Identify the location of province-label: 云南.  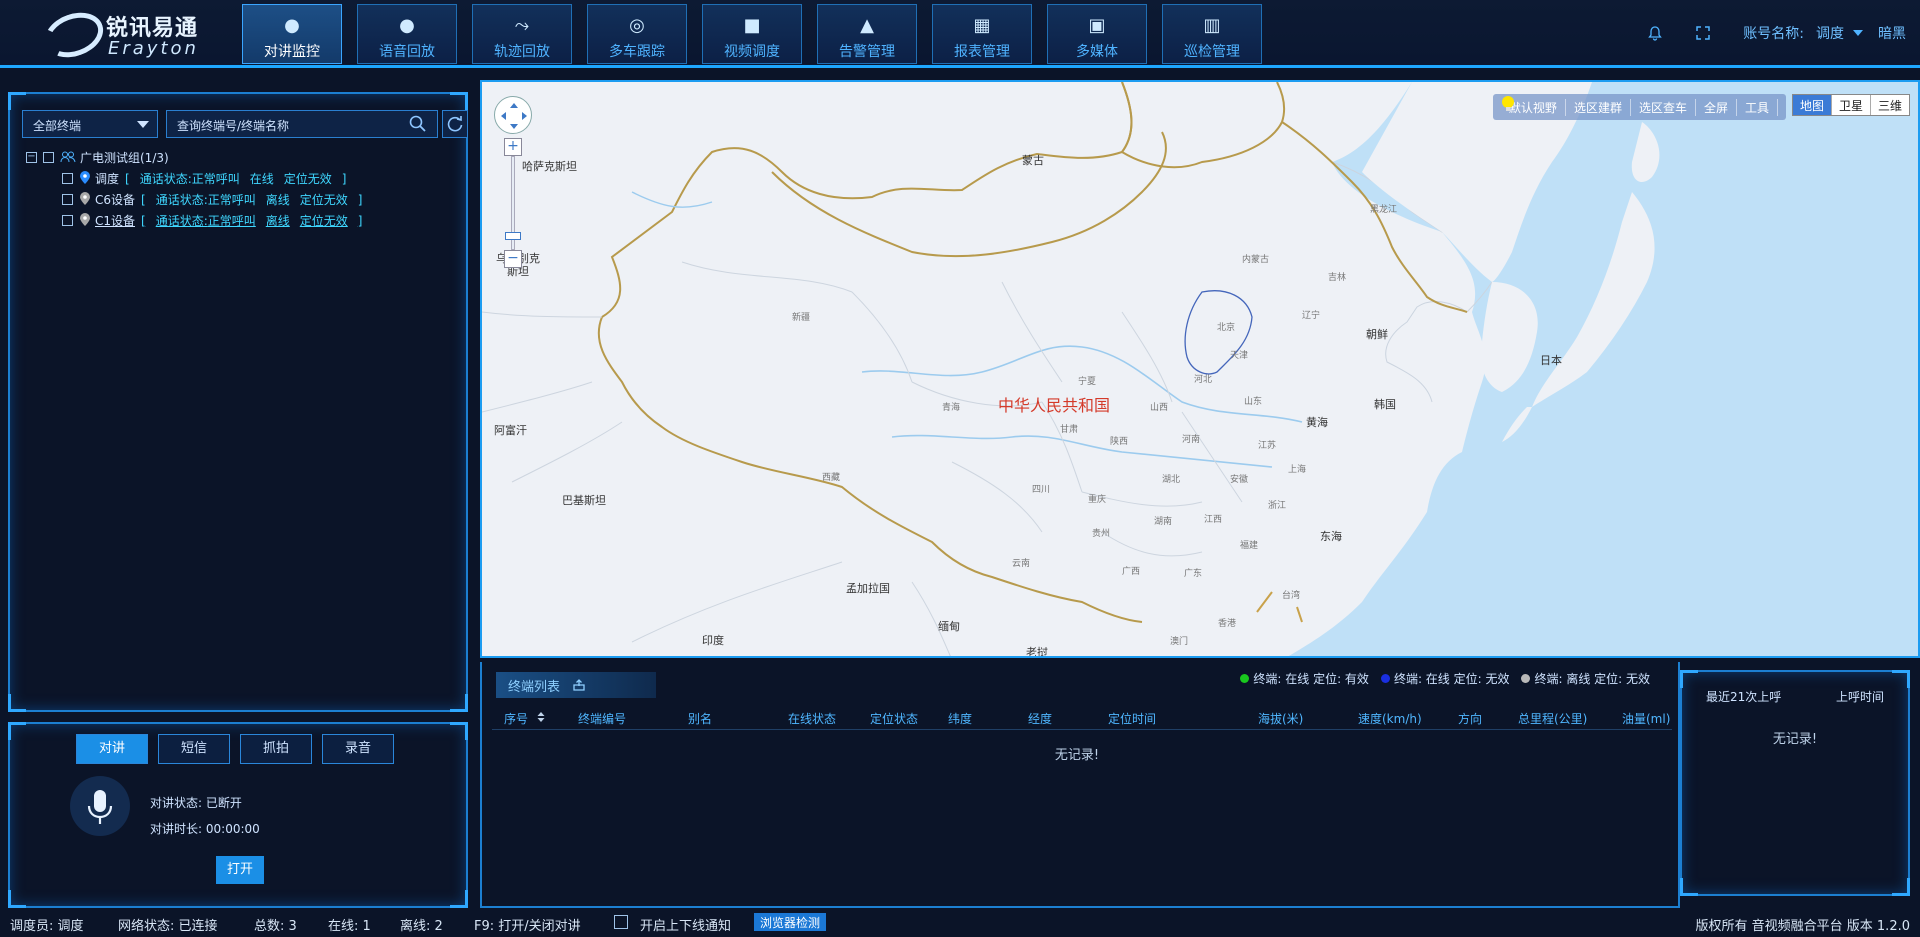
(1021, 564).